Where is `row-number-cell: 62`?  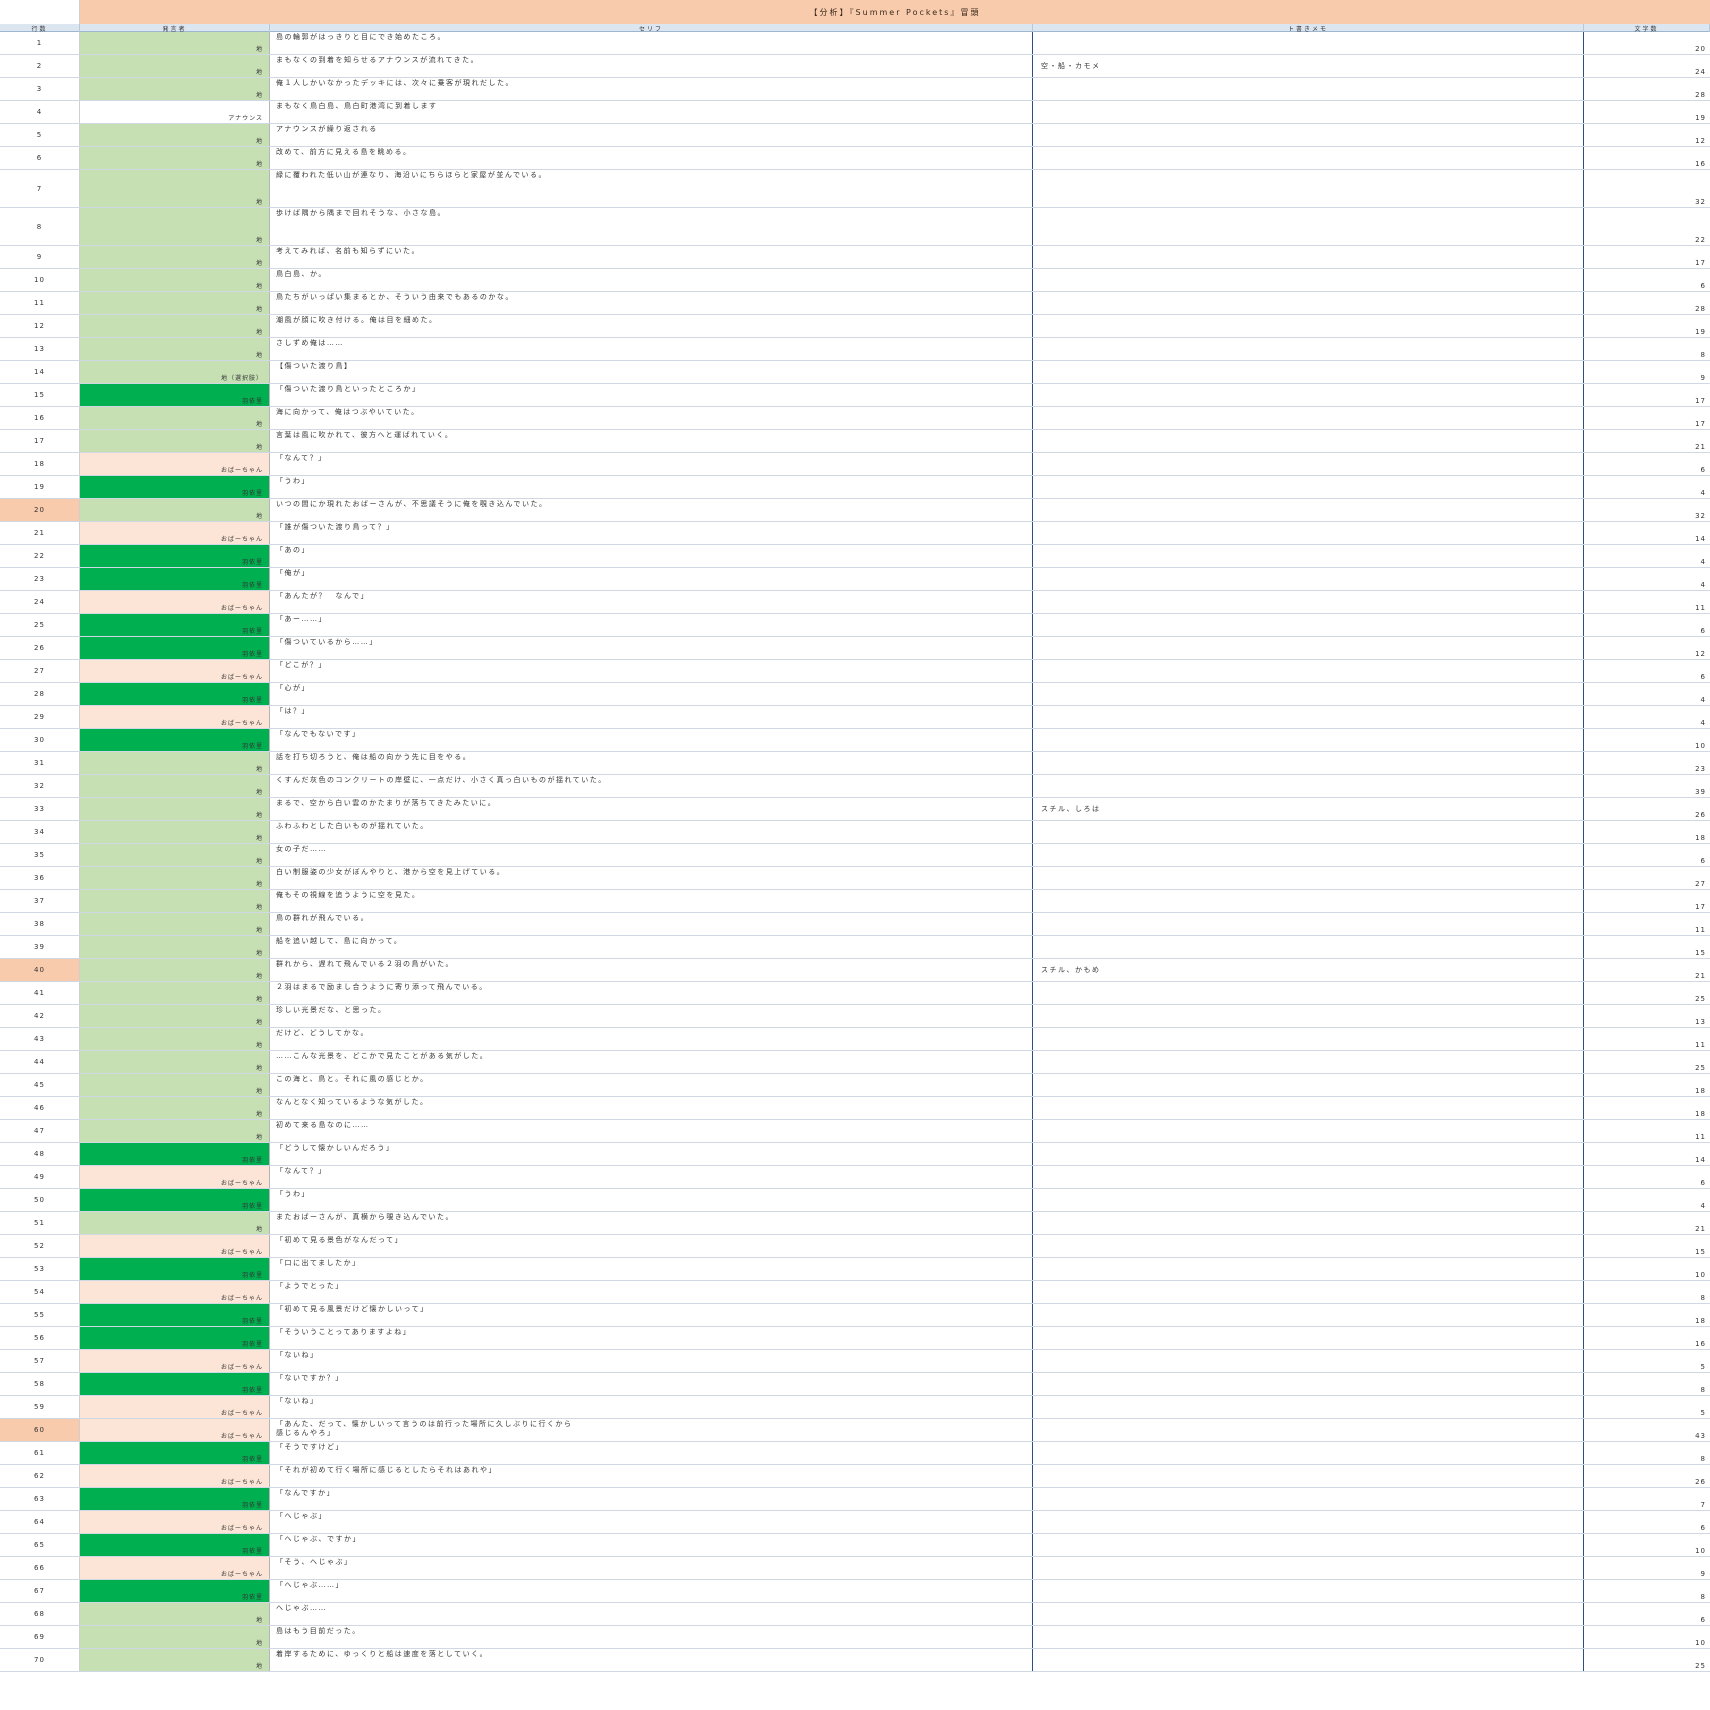 row-number-cell: 62 is located at coordinates (40, 1476).